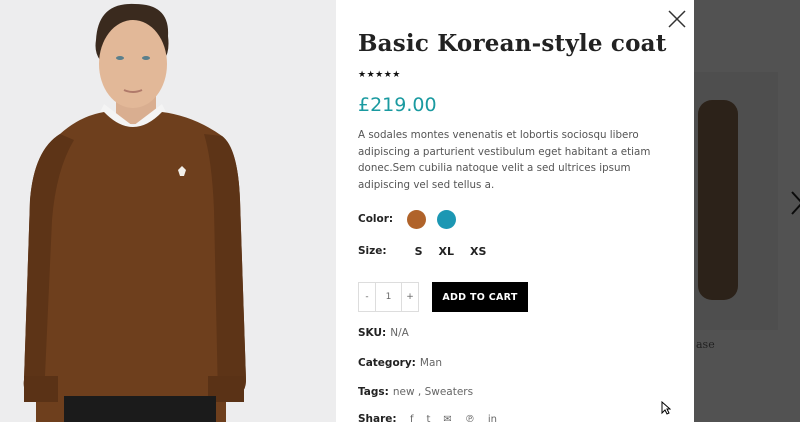  I want to click on linkedin-icon: in, so click(492, 418).